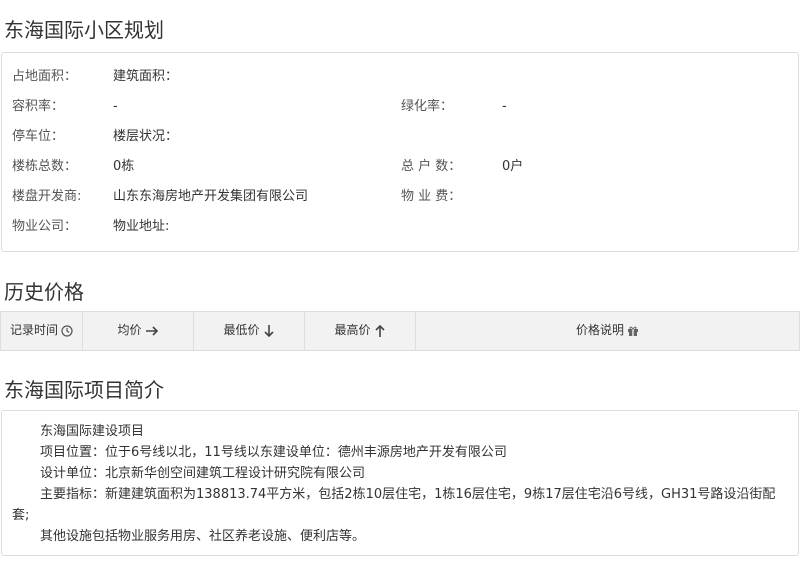  I want to click on column-header-price-note: 价格说明, so click(607, 331).